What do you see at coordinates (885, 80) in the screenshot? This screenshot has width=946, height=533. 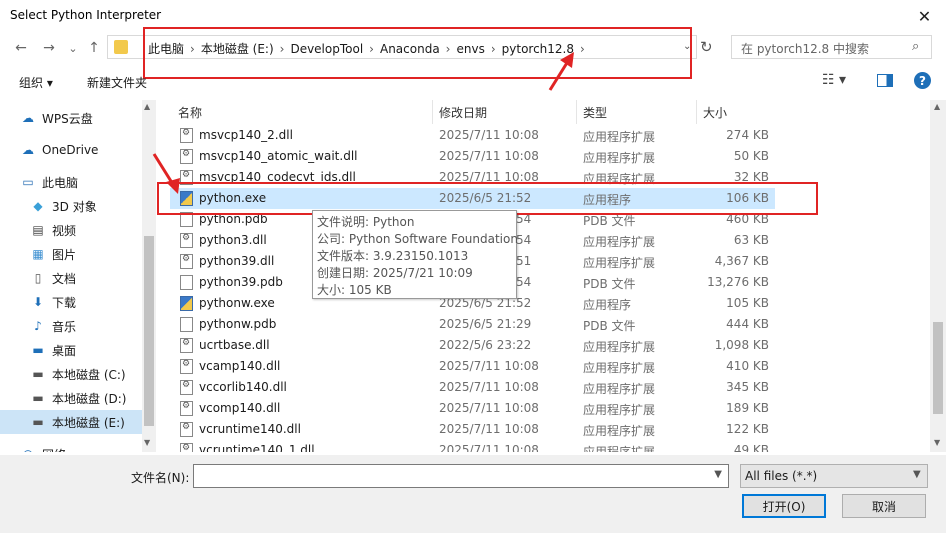 I see `preview-pane-icon` at bounding box center [885, 80].